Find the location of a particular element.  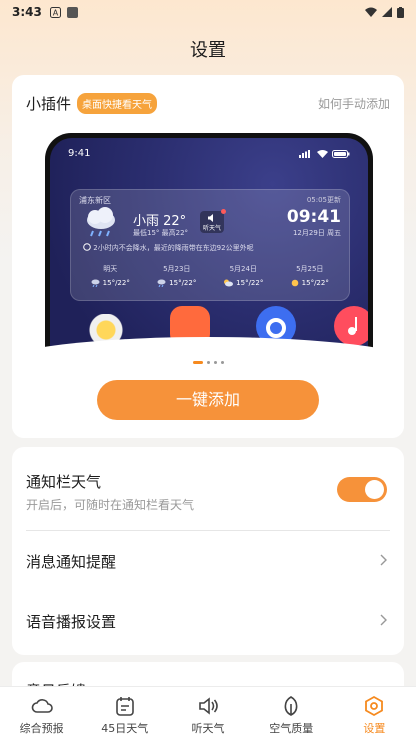

tab-label: 45日天气 is located at coordinates (125, 728).